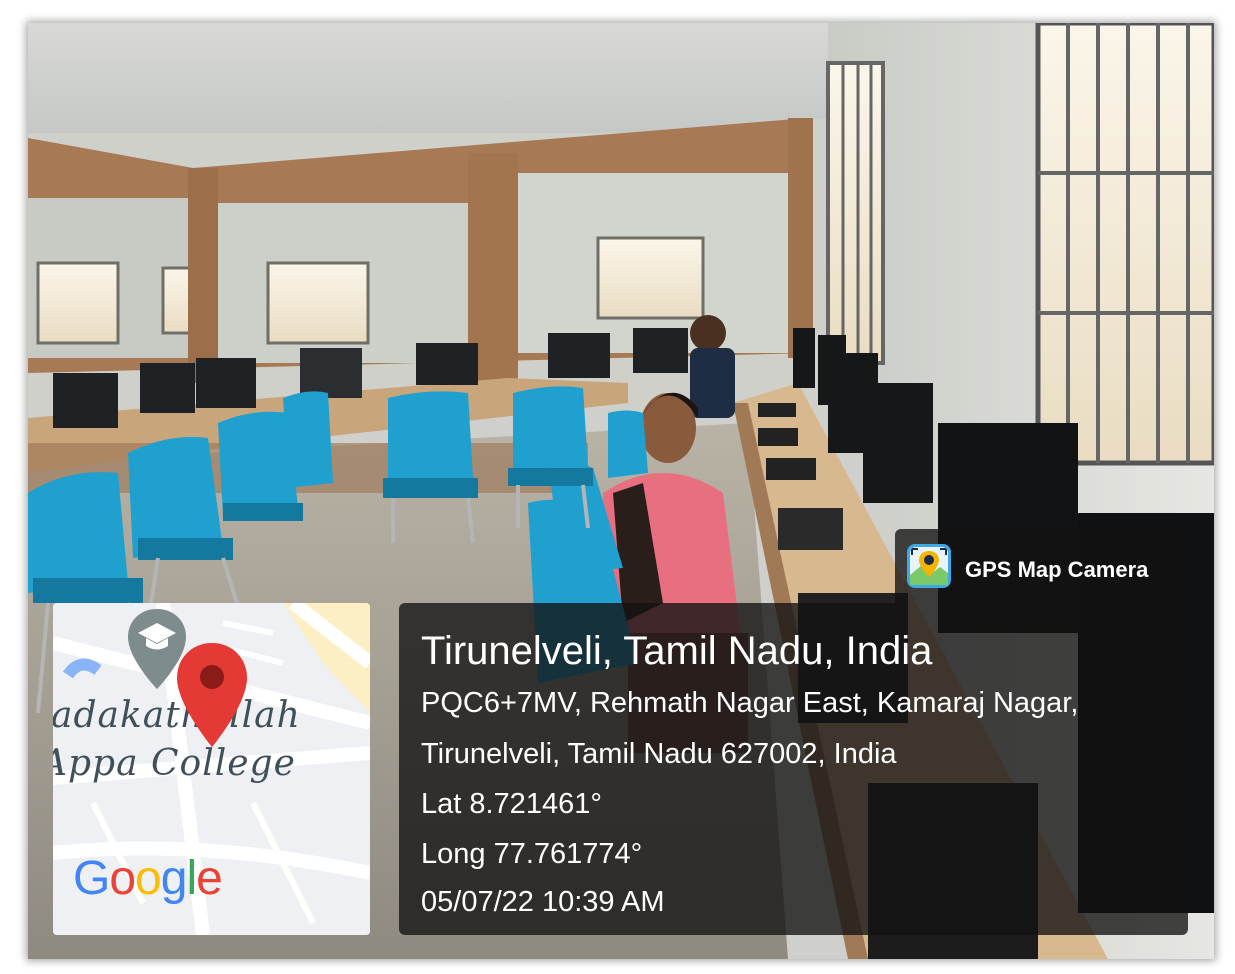 The image size is (1235, 974). Describe the element at coordinates (532, 854) in the screenshot. I see `longitude: Long 77.761774°` at that location.